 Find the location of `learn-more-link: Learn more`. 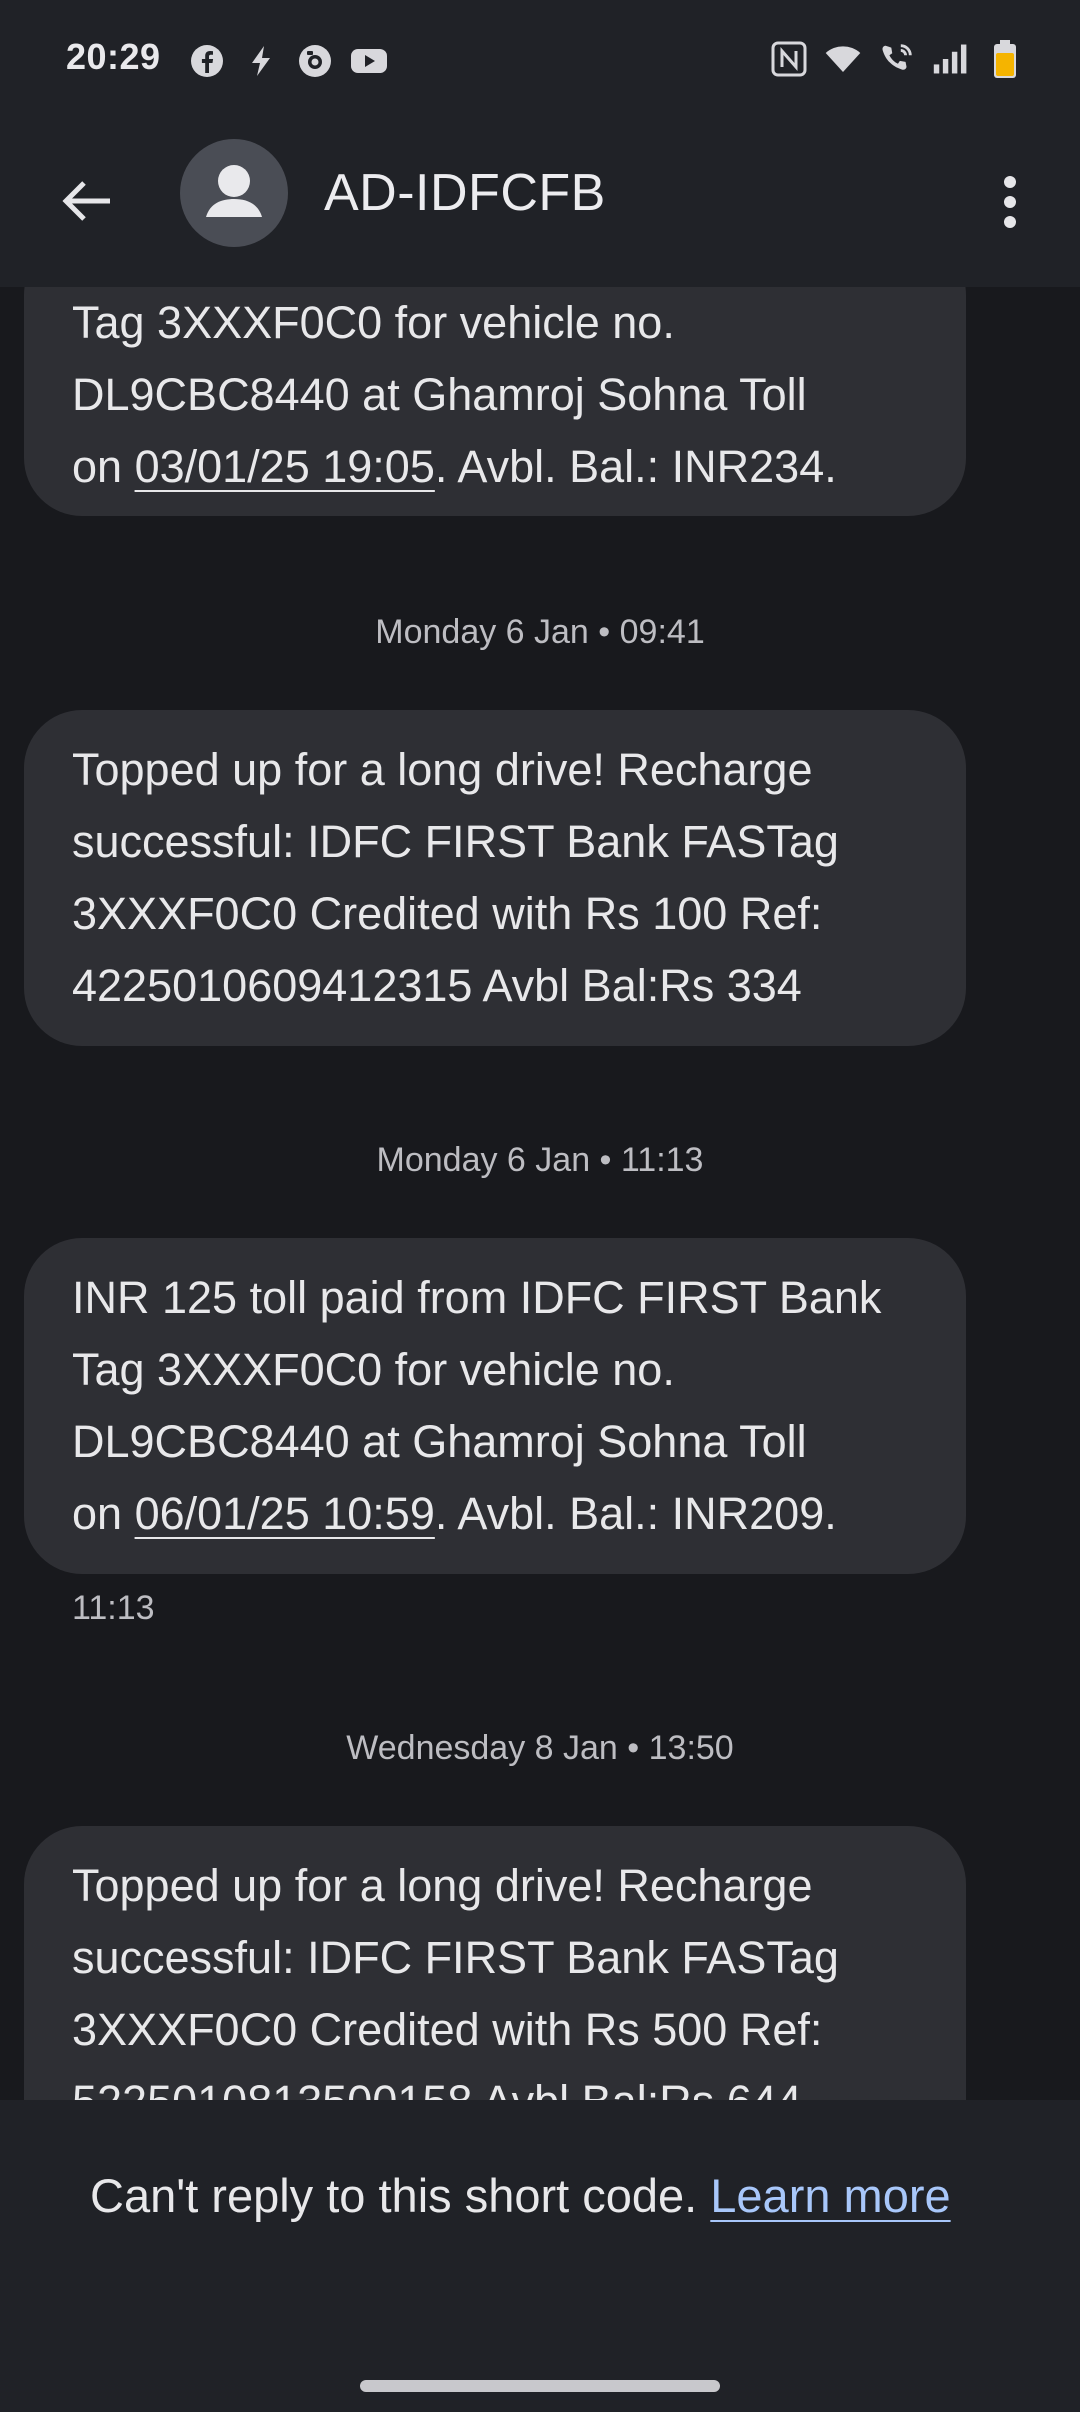

learn-more-link: Learn more is located at coordinates (830, 2195).